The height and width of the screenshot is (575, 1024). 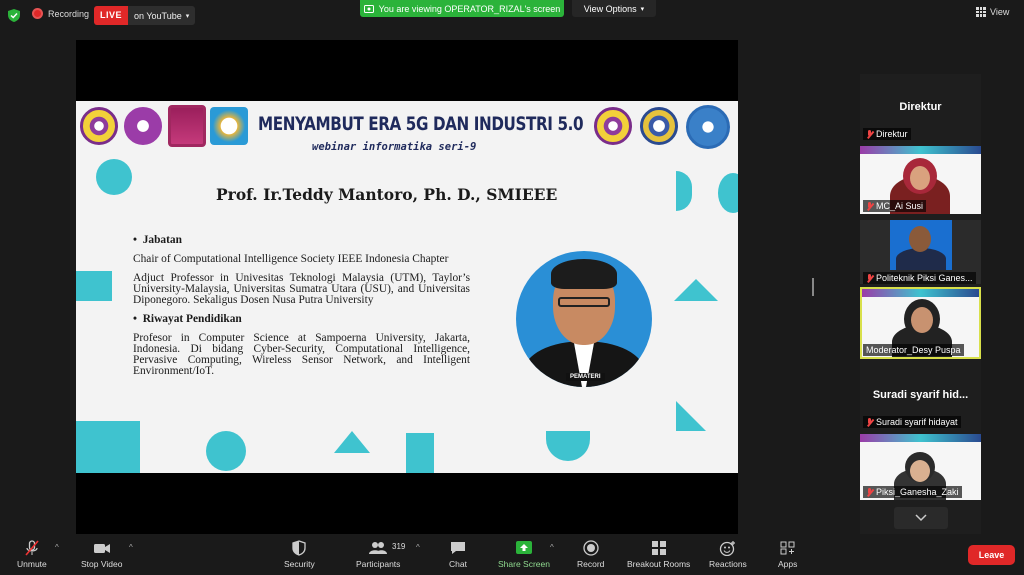 What do you see at coordinates (418, 547) in the screenshot?
I see `participants-options-caret: ^` at bounding box center [418, 547].